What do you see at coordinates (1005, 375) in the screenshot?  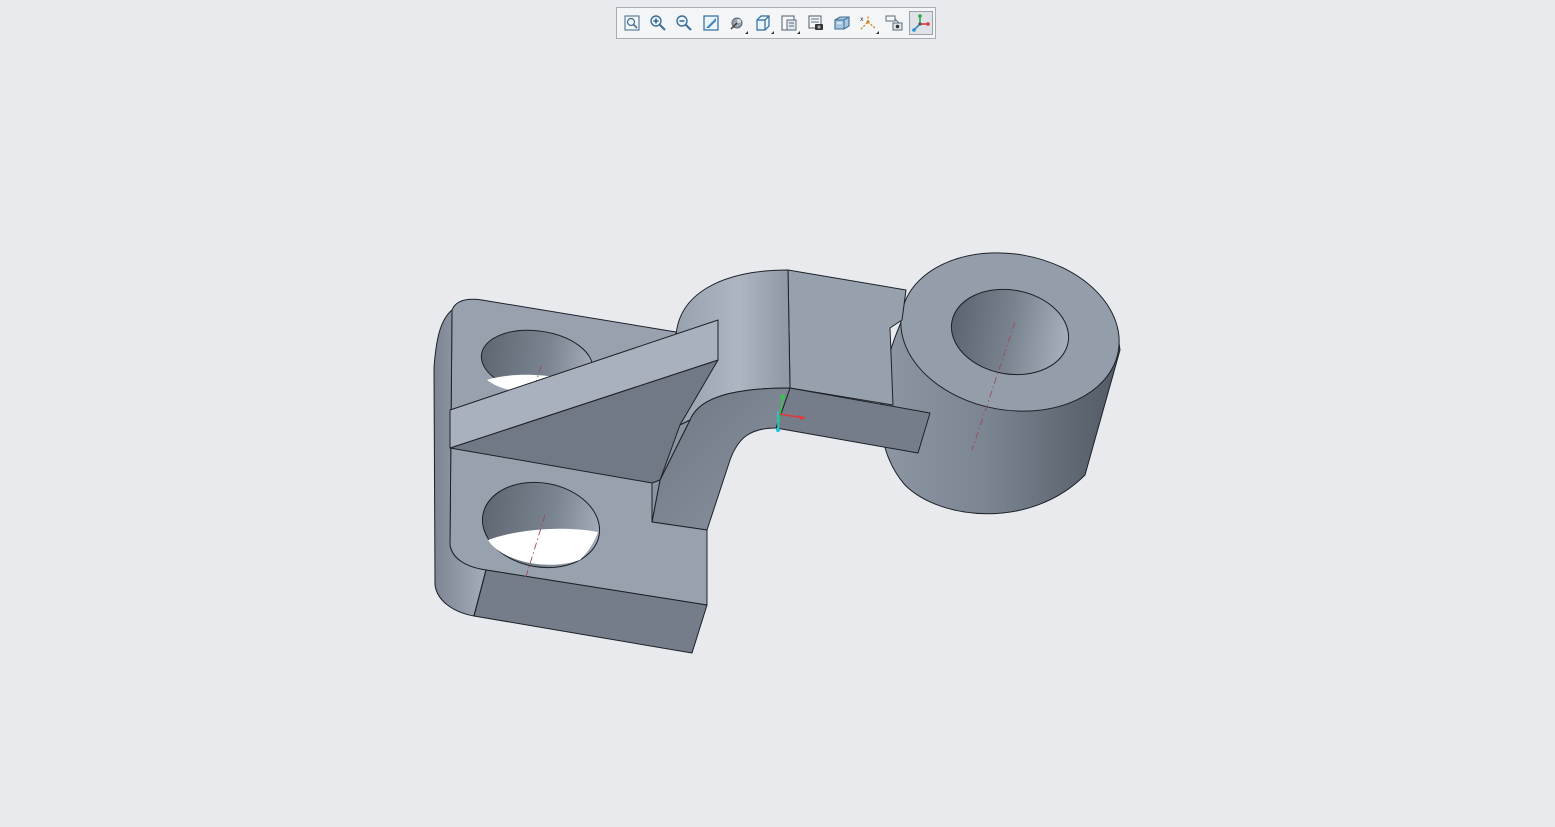 I see `right-boss` at bounding box center [1005, 375].